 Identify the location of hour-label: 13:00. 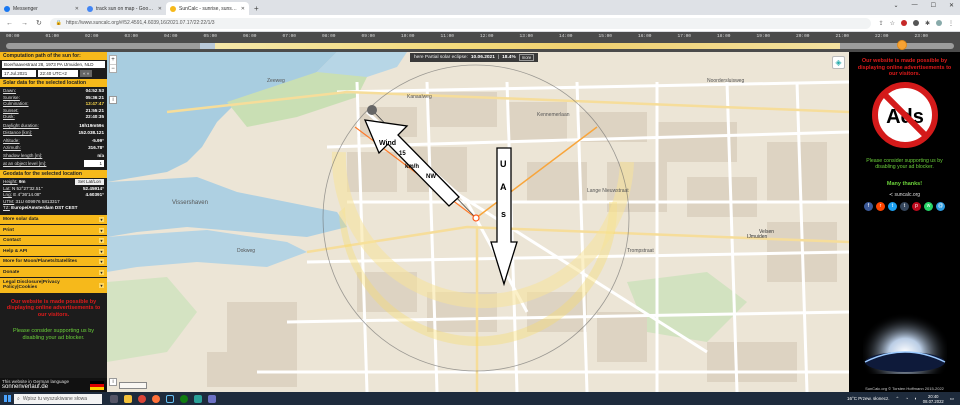
(526, 36).